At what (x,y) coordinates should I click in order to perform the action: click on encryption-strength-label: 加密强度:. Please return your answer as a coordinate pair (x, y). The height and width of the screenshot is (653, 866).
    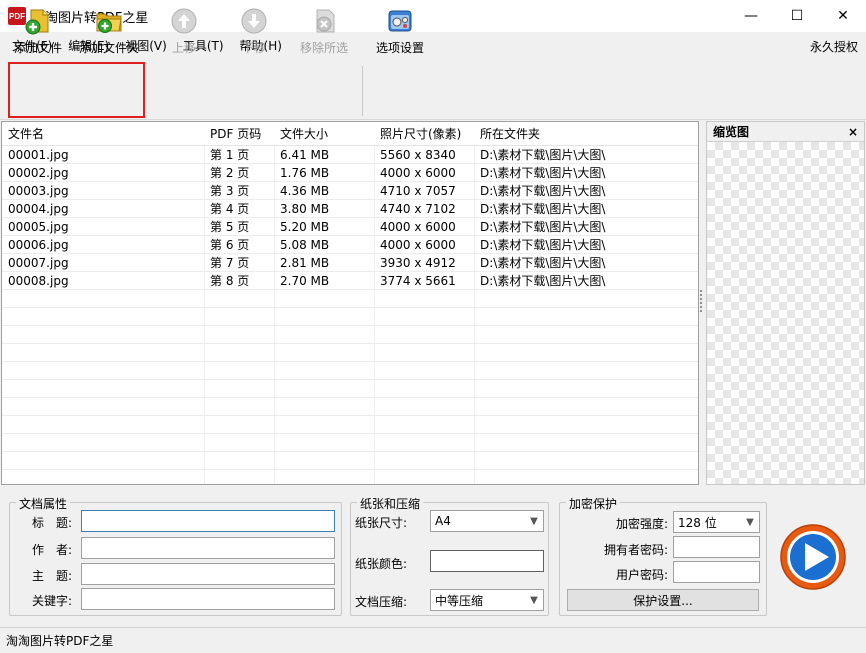
    Looking at the image, I should click on (641, 524).